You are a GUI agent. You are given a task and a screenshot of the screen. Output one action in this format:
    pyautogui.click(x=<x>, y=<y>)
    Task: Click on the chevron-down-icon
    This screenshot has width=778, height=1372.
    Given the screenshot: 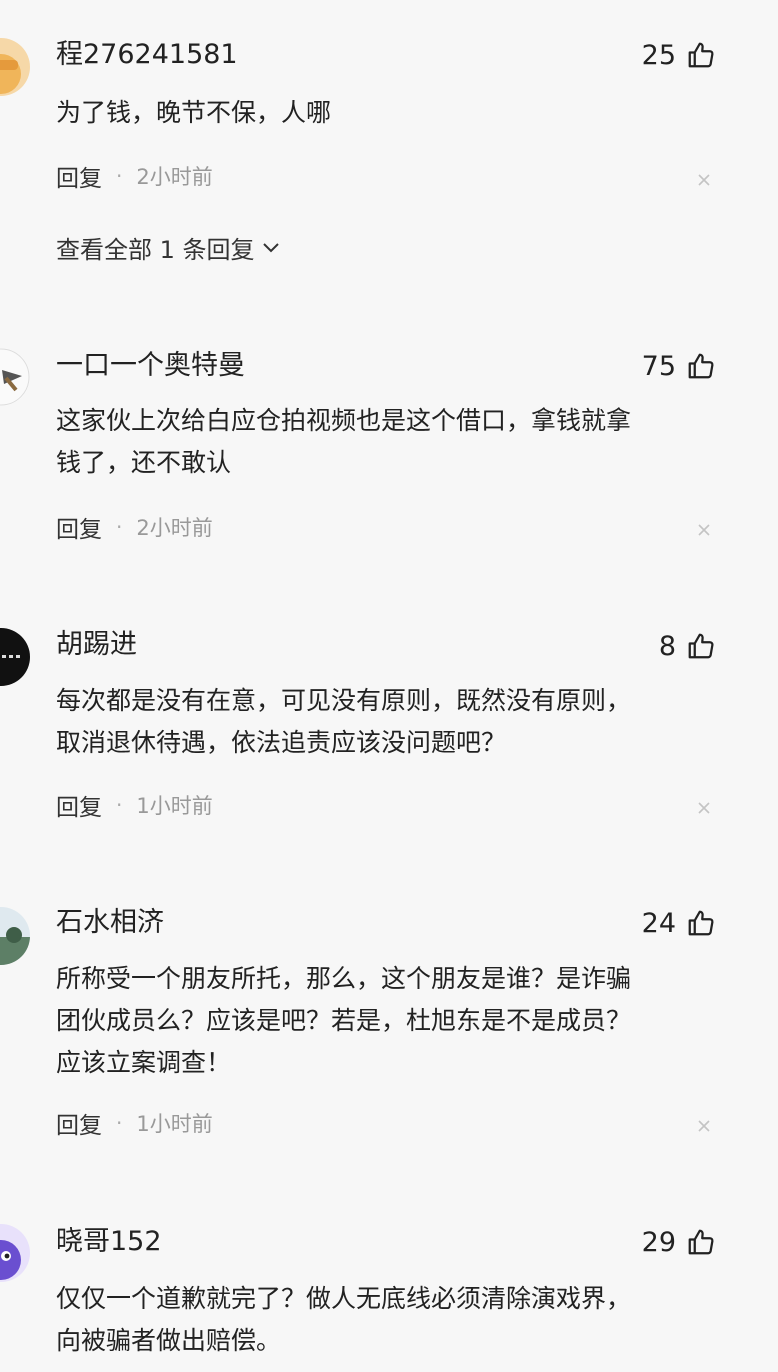 What is the action you would take?
    pyautogui.click(x=270, y=248)
    